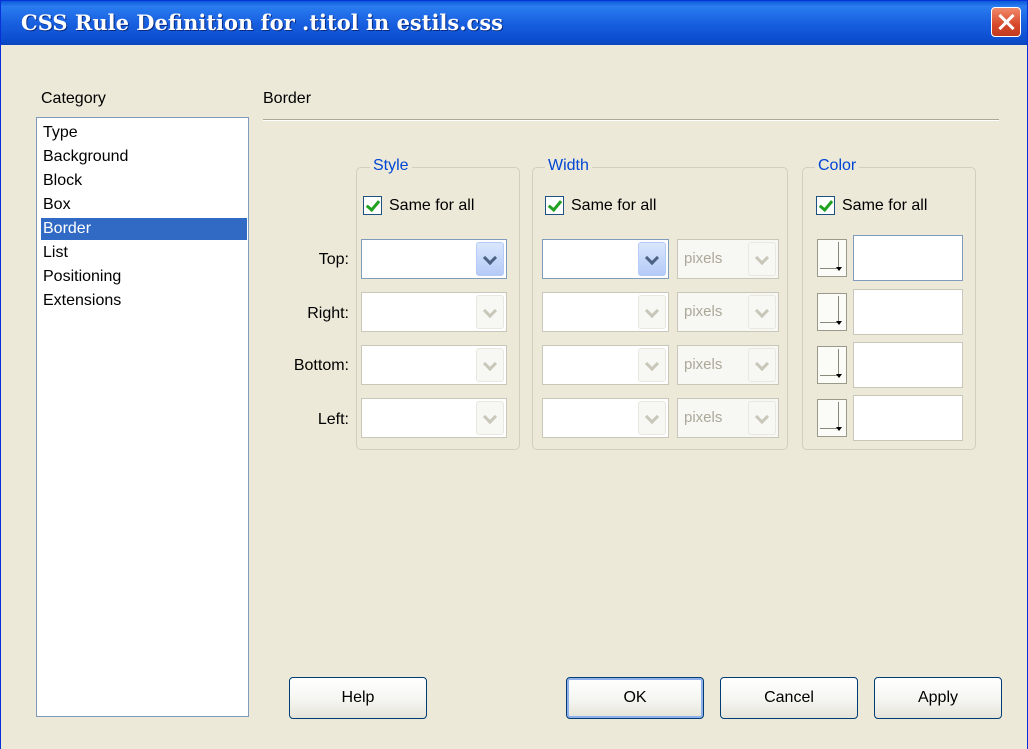 This screenshot has height=749, width=1028. I want to click on width-top-select, so click(605, 259).